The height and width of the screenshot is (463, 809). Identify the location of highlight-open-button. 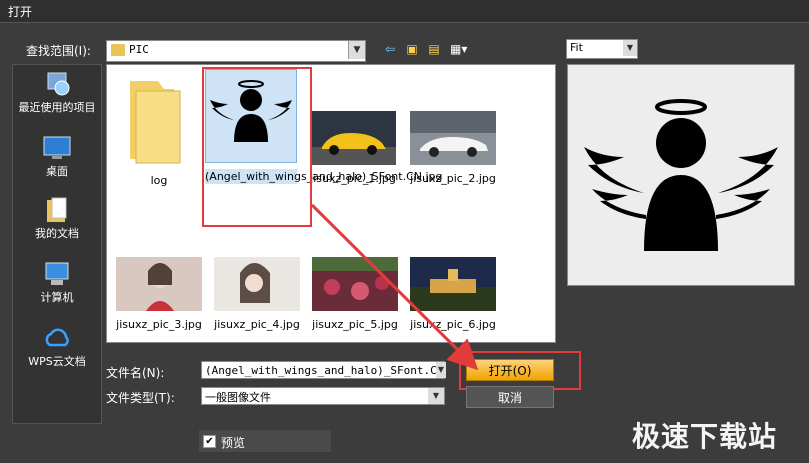
(520, 370).